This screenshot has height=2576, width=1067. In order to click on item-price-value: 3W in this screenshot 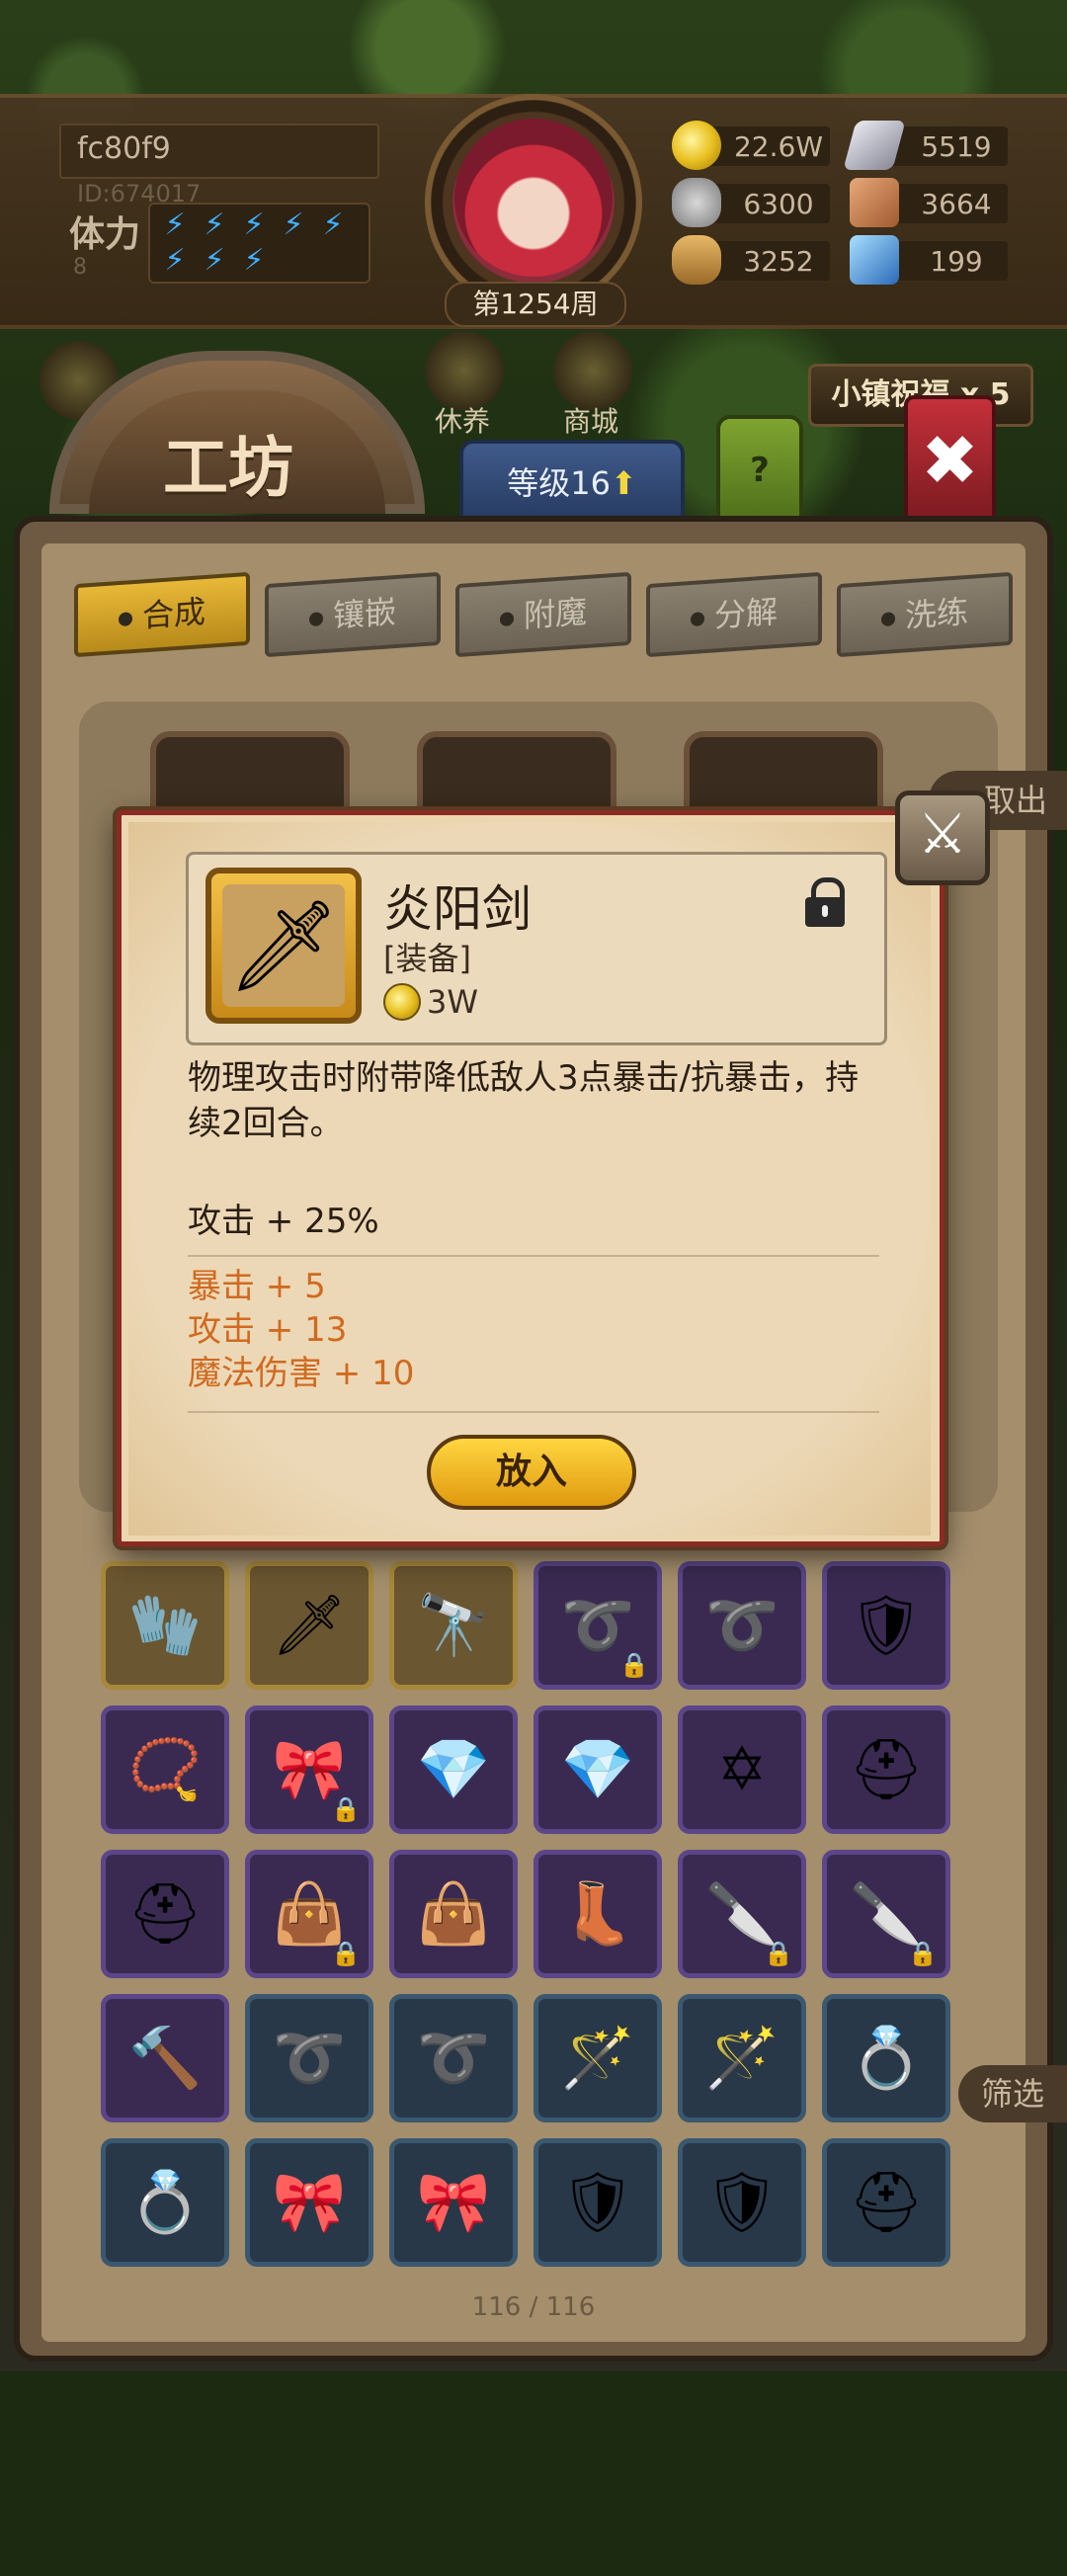, I will do `click(452, 1002)`.